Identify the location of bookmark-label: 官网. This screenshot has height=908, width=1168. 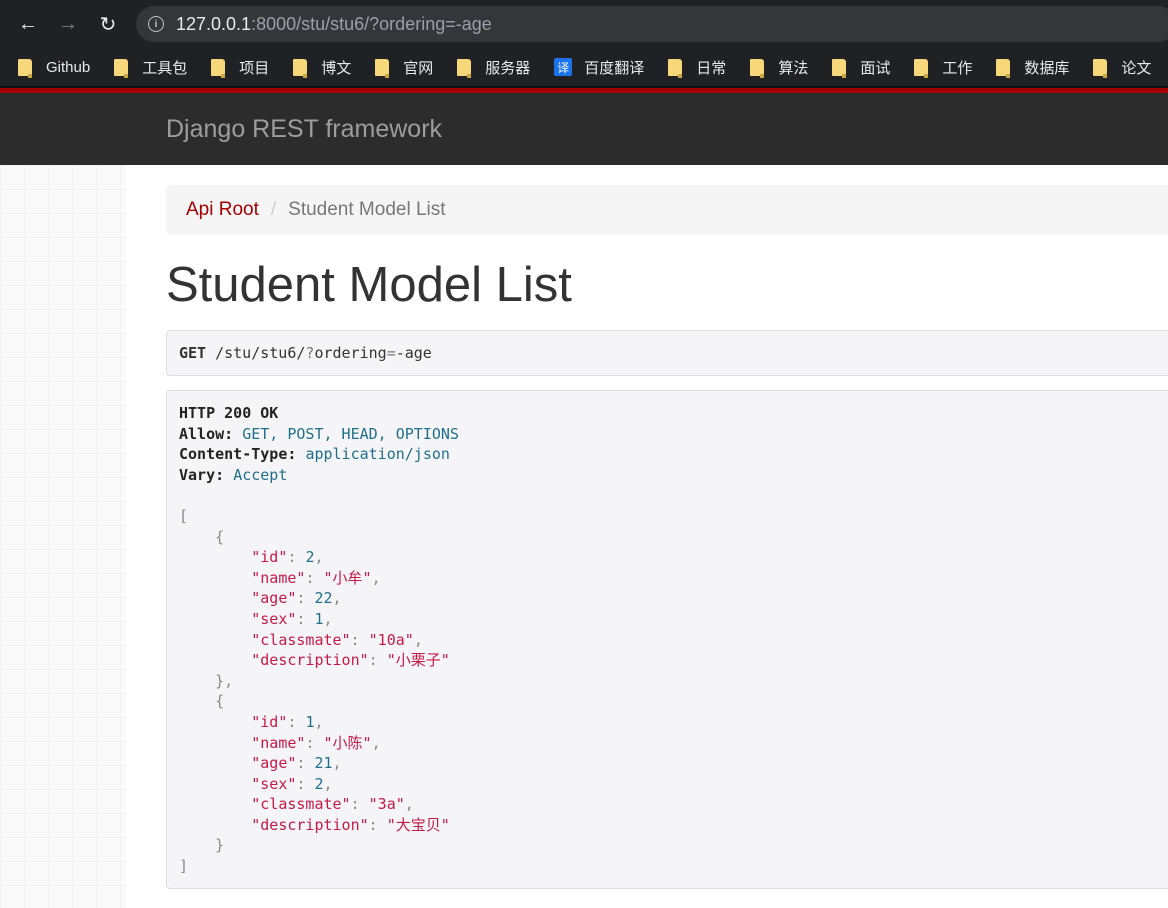
(418, 68).